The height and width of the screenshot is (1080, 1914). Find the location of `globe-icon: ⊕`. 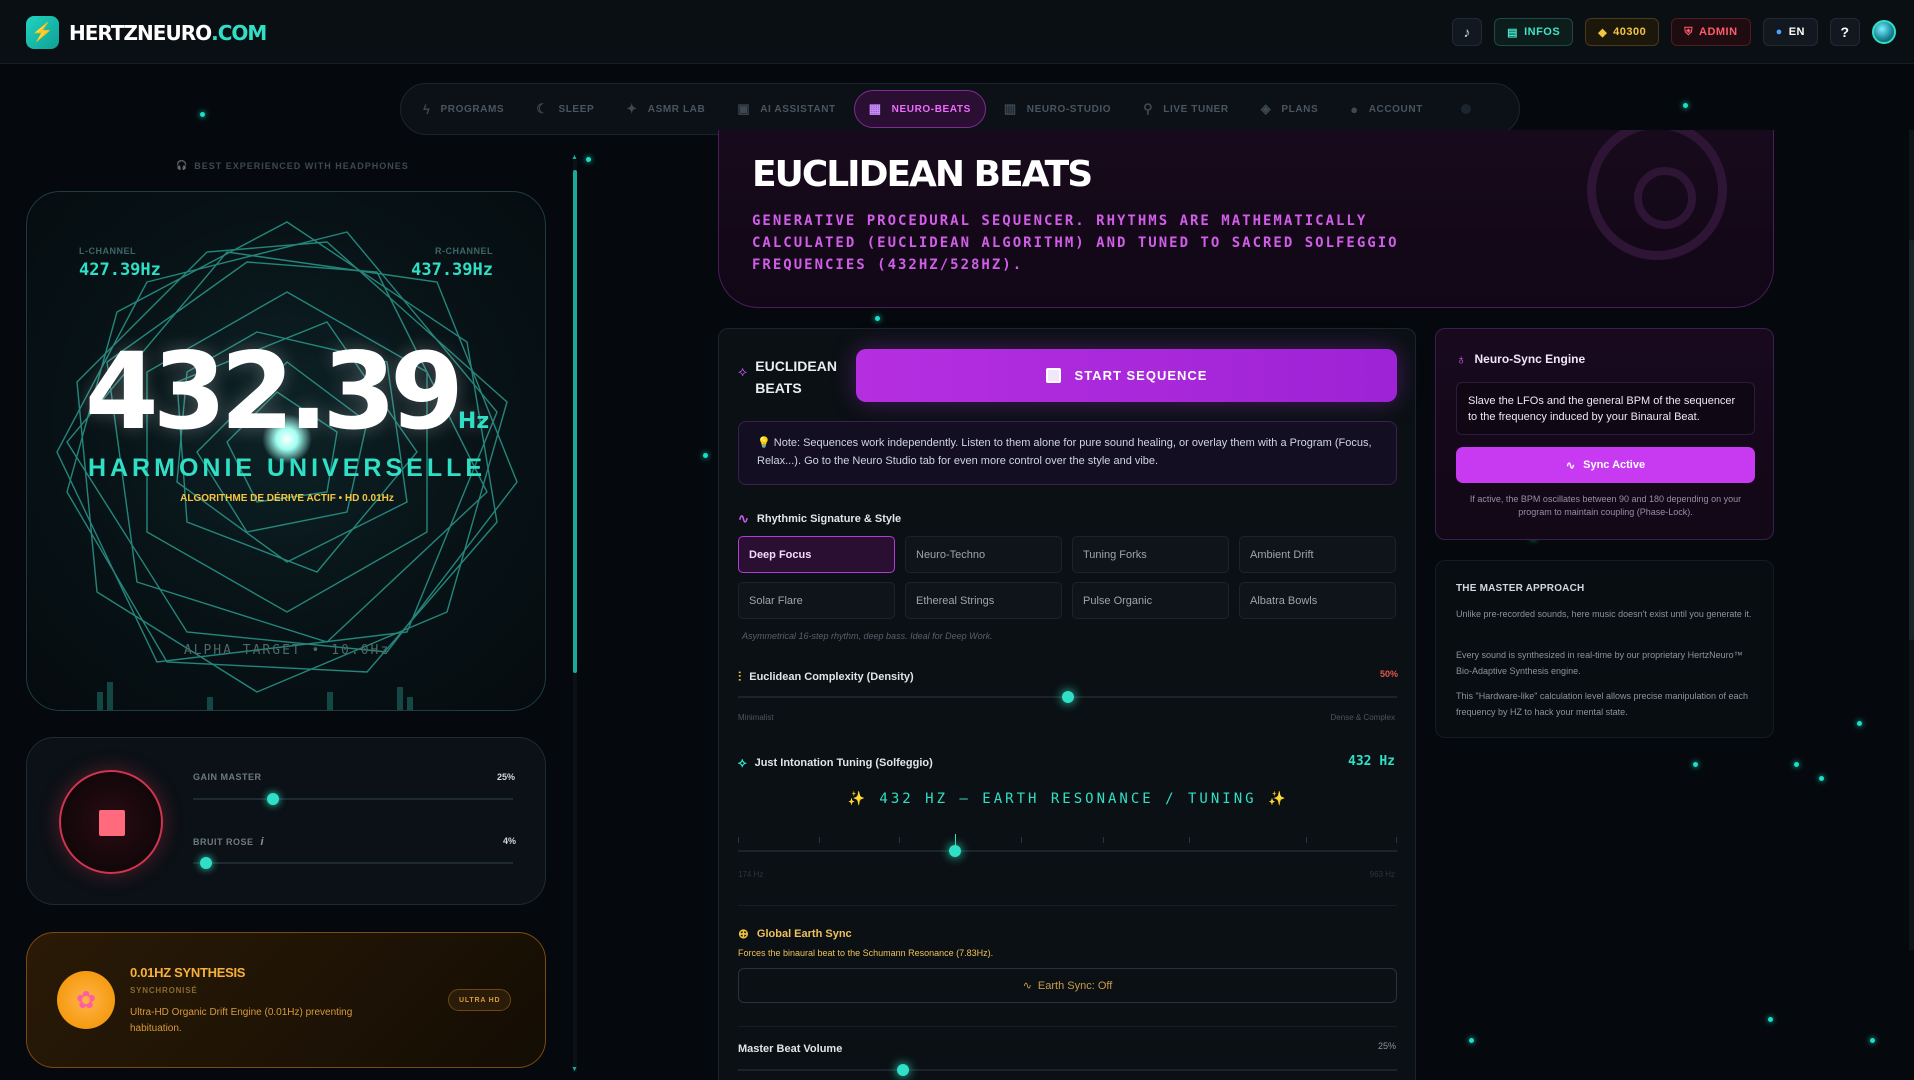

globe-icon: ⊕ is located at coordinates (743, 933).